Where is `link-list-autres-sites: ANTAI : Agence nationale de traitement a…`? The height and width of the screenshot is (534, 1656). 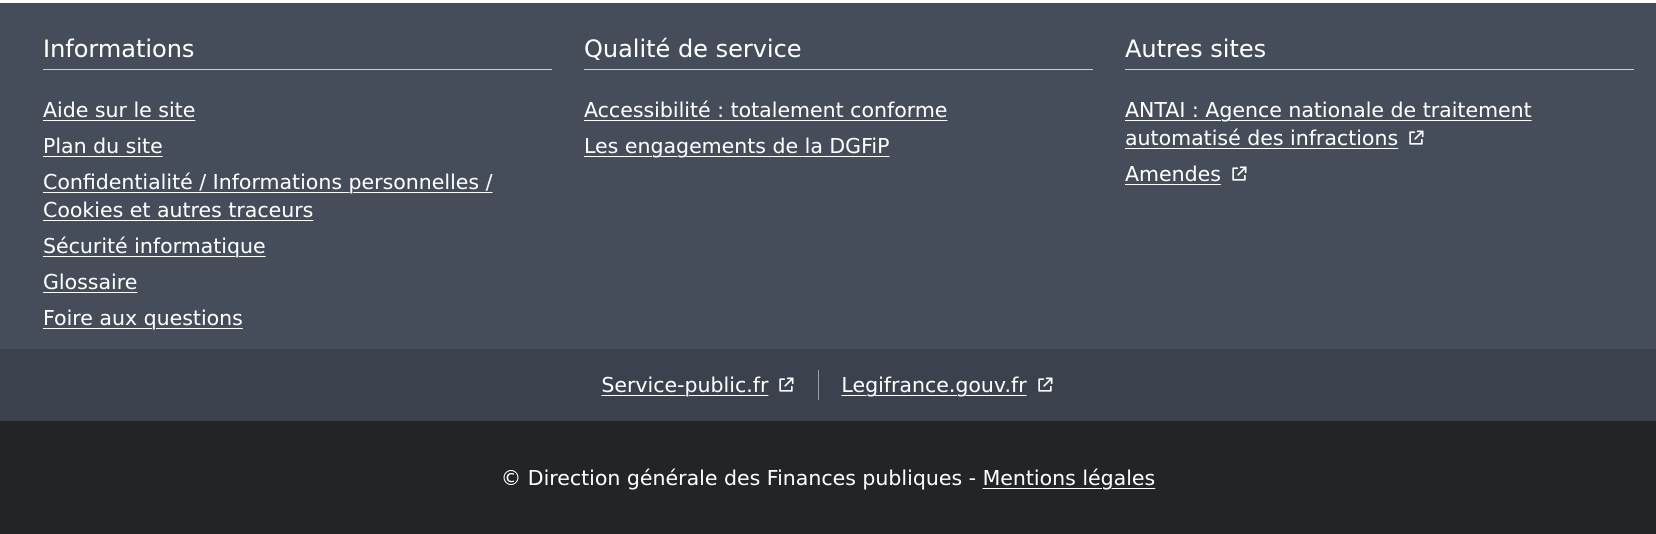
link-list-autres-sites: ANTAI : Agence nationale de traitement a… is located at coordinates (1379, 129).